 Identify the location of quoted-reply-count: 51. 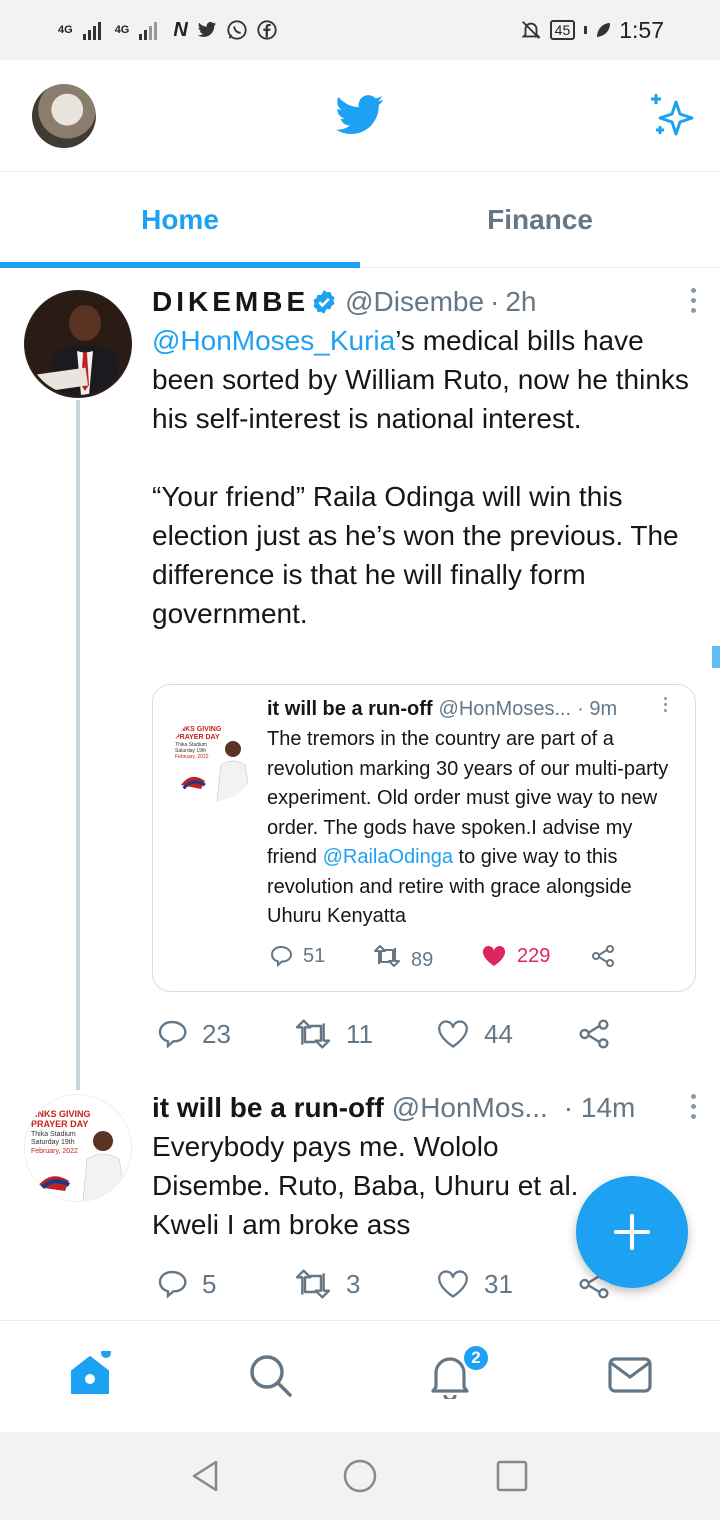
(314, 955).